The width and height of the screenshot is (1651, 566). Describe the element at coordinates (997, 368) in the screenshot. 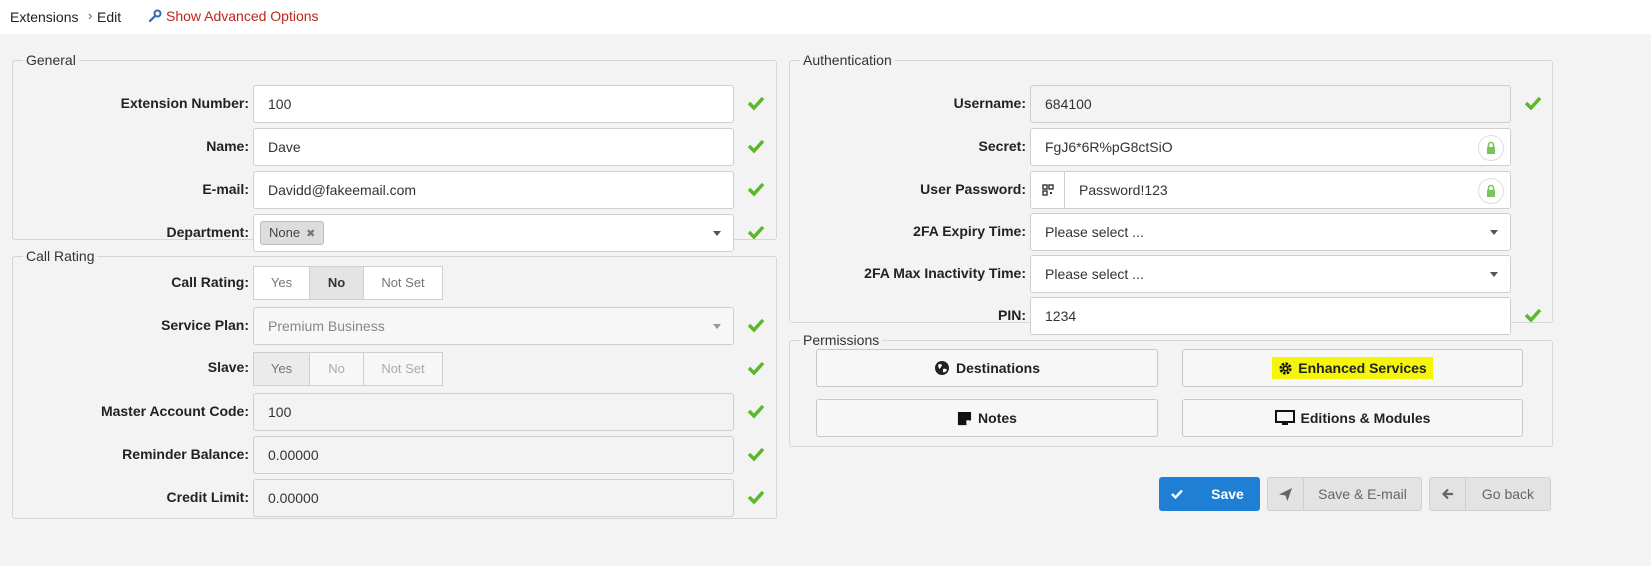

I see `destinations-label: Destinations` at that location.